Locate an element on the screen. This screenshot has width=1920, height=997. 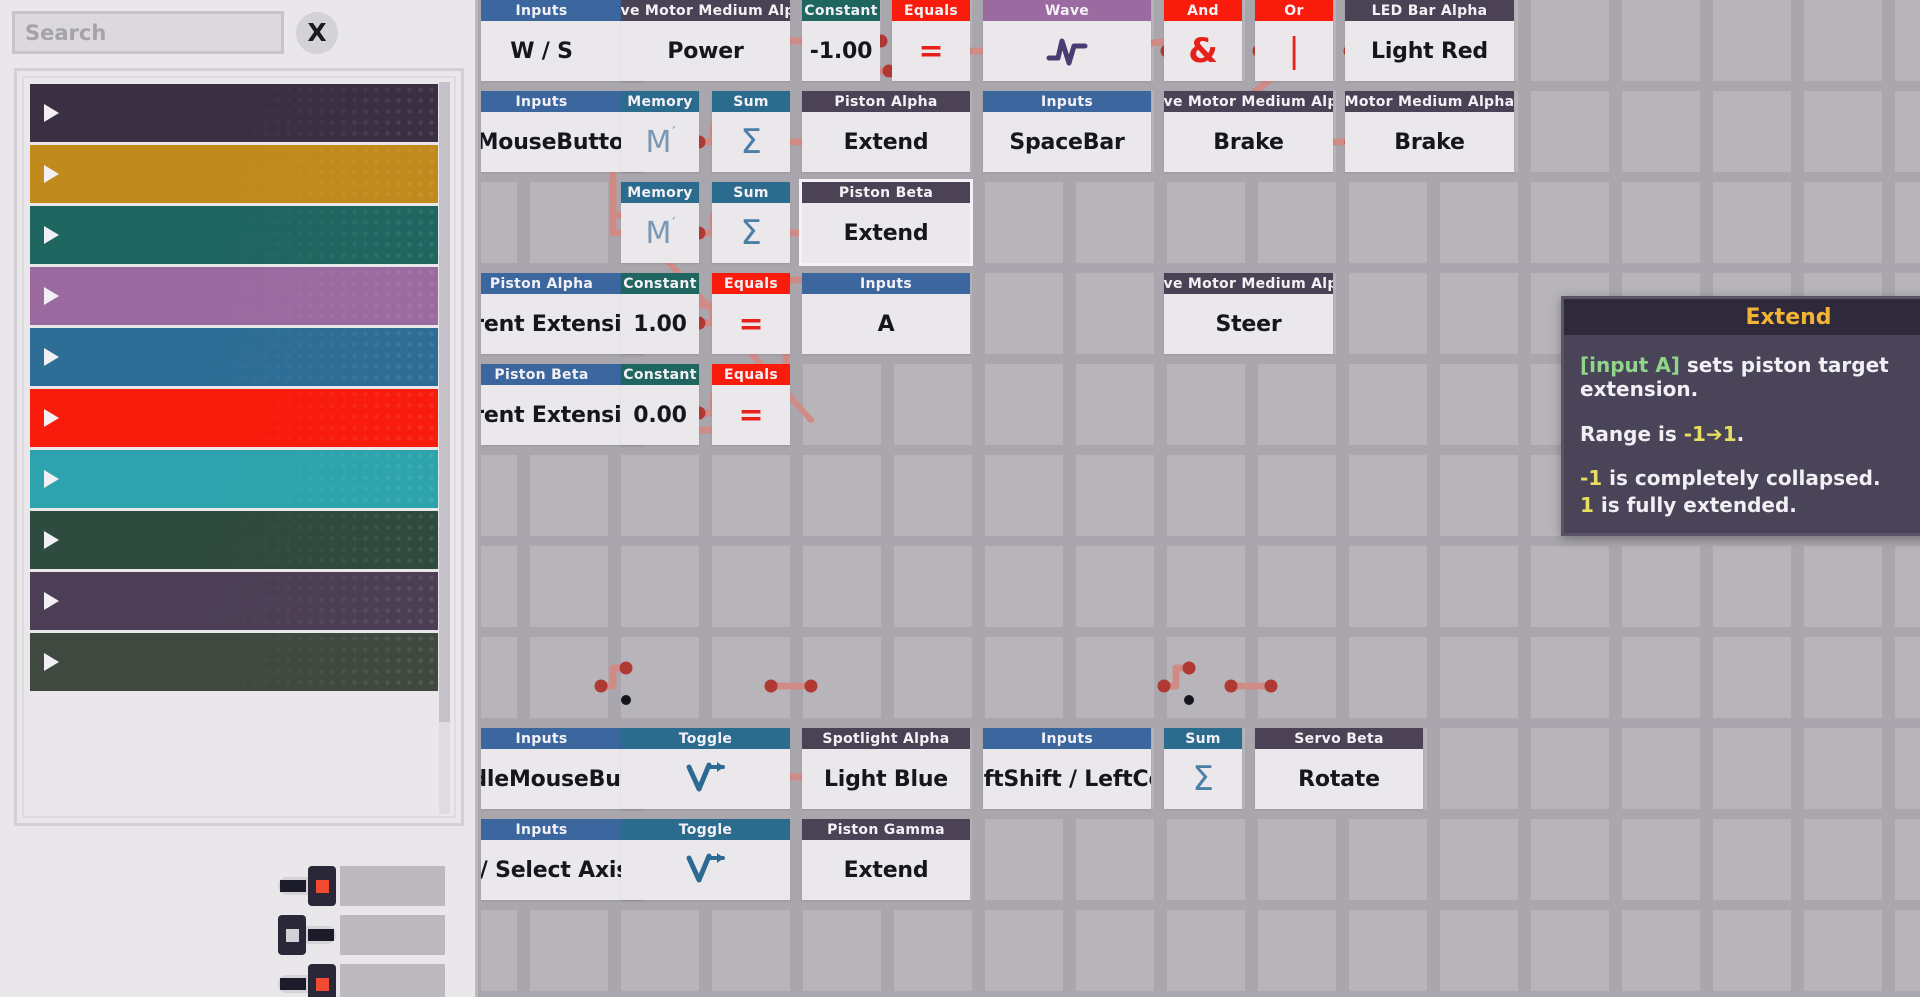
category-inputs-outputs is located at coordinates (234, 113).